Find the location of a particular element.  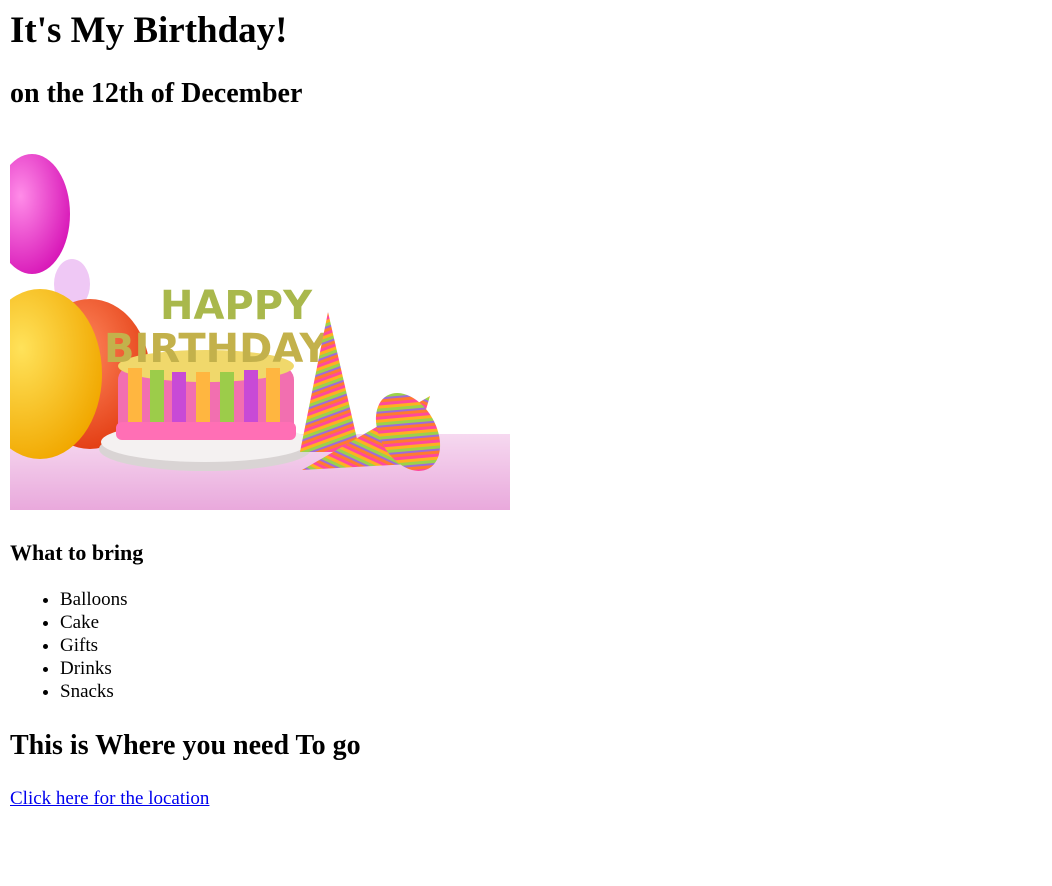

list-item: Gifts is located at coordinates (551, 645).